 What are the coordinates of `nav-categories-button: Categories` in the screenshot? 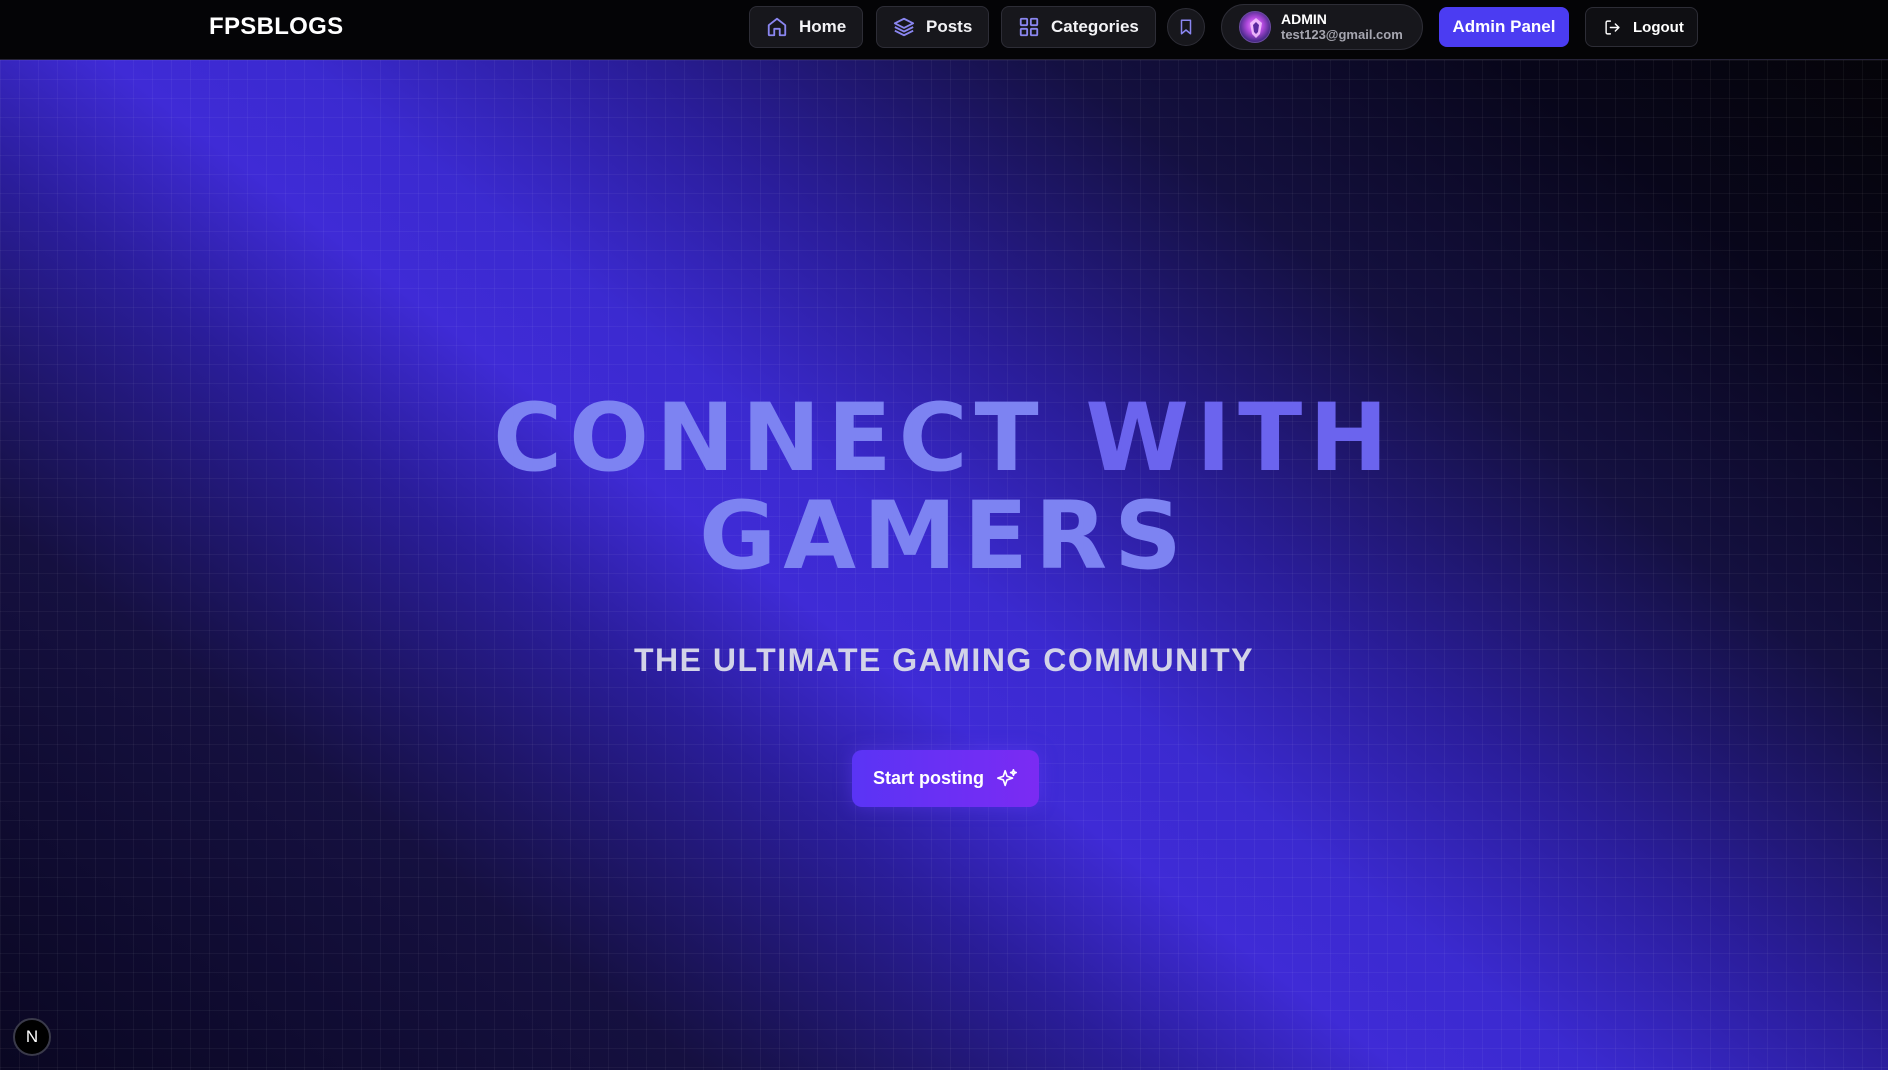 It's located at (1078, 27).